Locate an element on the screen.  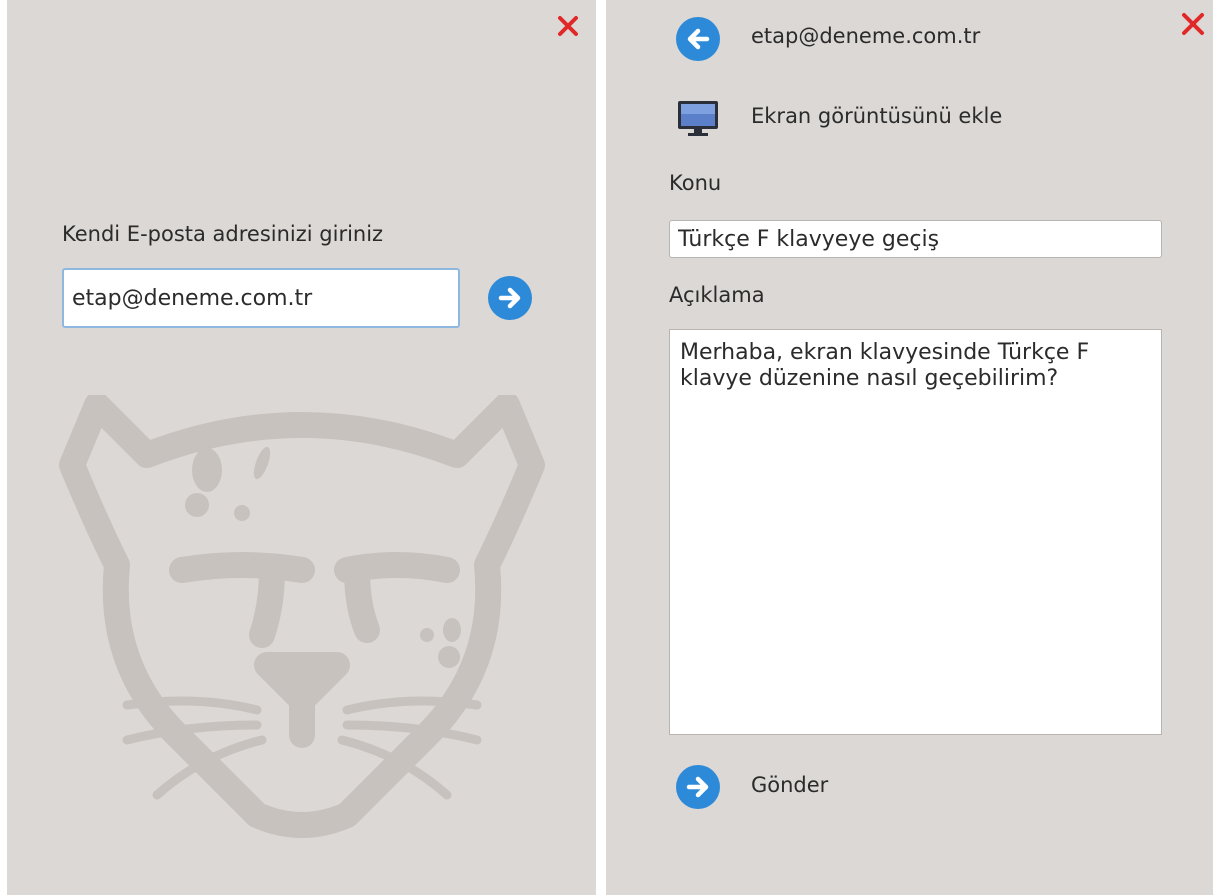
next-button is located at coordinates (510, 298).